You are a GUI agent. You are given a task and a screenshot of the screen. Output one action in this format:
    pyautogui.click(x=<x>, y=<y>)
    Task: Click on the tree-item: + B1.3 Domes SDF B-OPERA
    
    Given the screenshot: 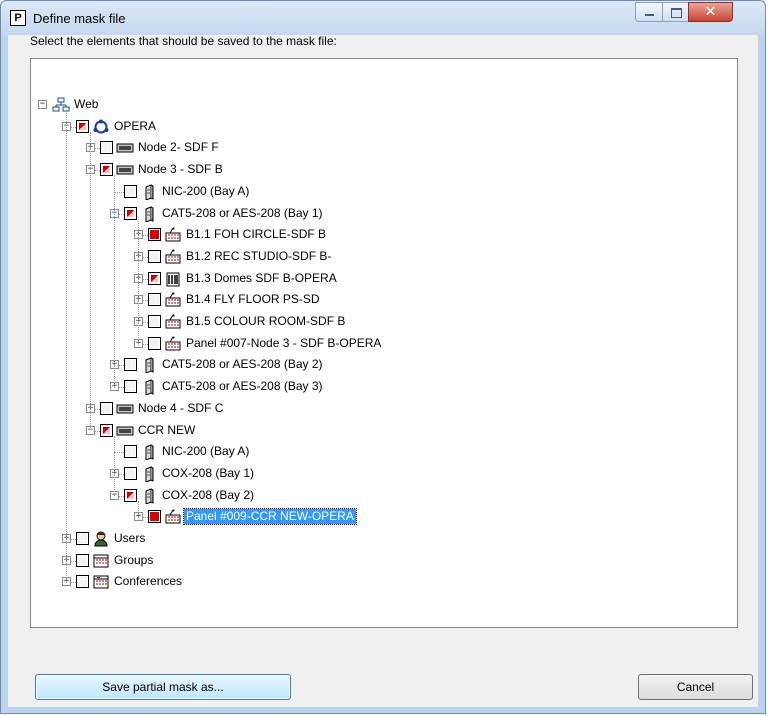 What is the action you would take?
    pyautogui.click(x=381, y=279)
    